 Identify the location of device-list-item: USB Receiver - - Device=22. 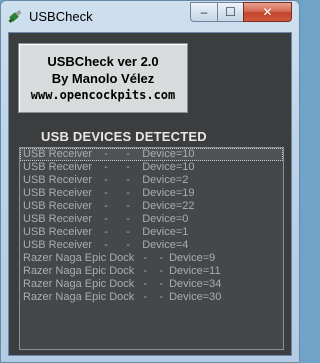
(151, 206).